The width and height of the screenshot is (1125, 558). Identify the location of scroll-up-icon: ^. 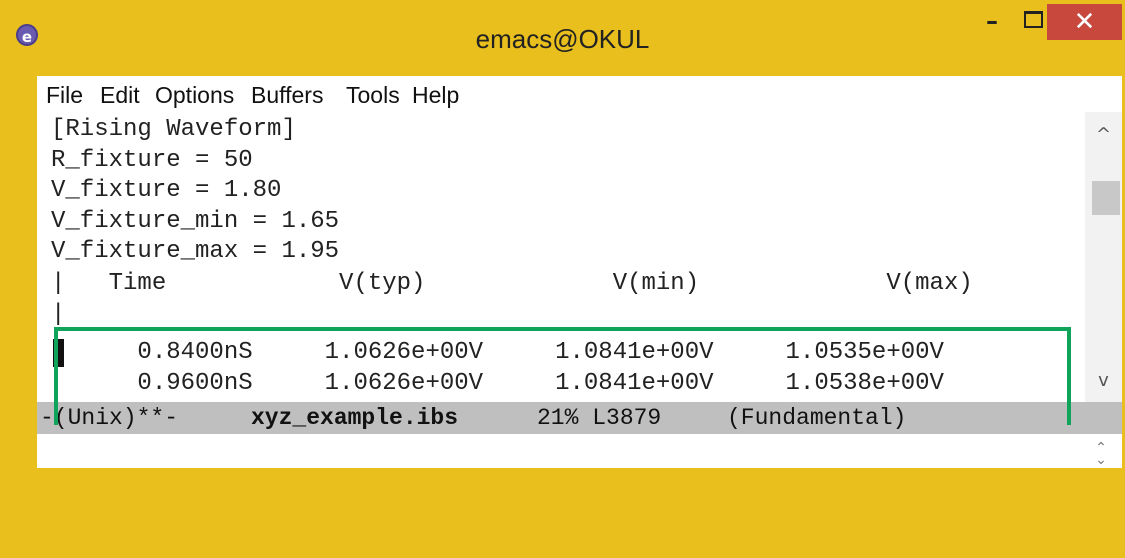
(1103, 134).